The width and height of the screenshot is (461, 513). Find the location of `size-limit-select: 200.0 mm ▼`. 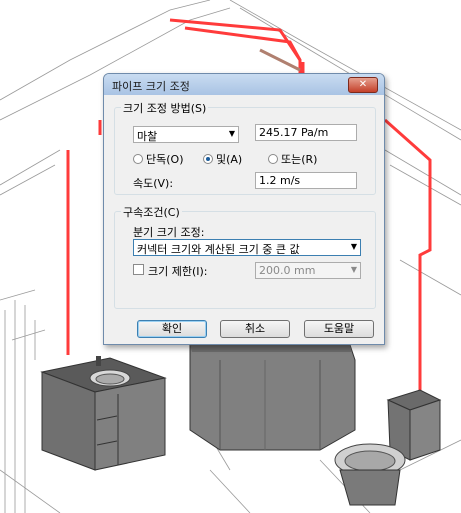

size-limit-select: 200.0 mm ▼ is located at coordinates (308, 270).